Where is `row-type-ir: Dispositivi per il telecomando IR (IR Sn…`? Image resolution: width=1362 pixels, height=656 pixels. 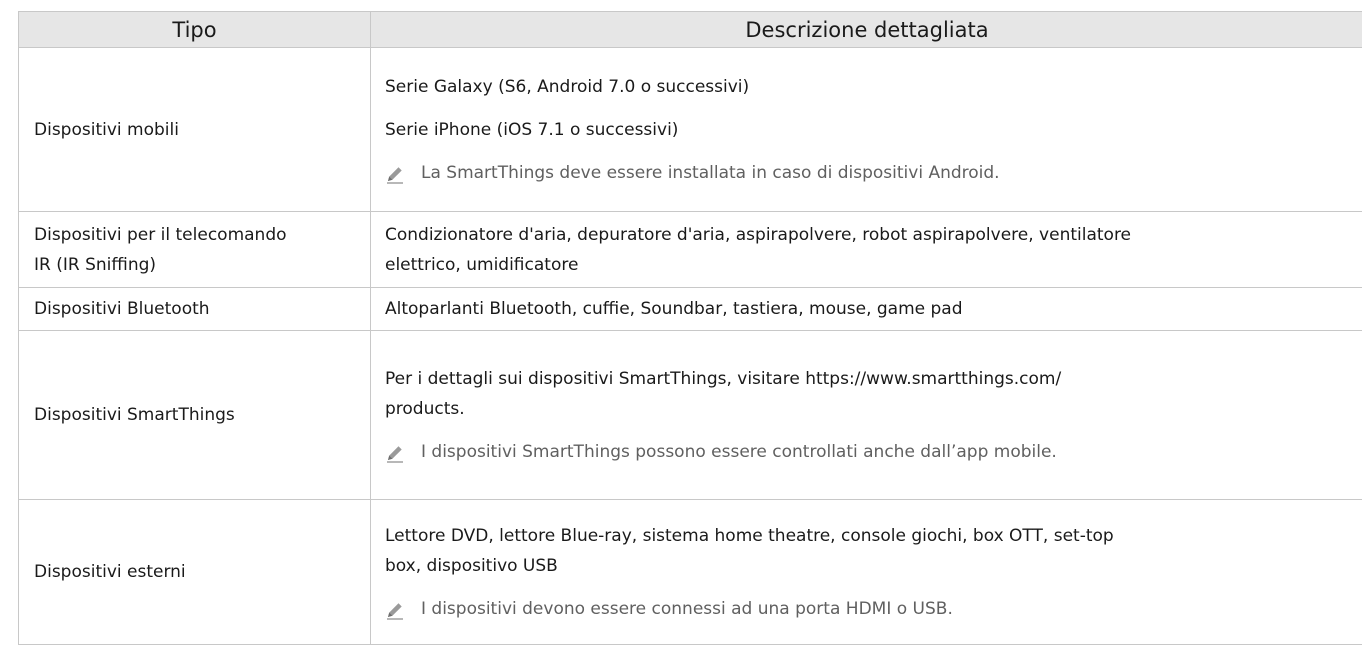 row-type-ir: Dispositivi per il telecomando IR (IR Sn… is located at coordinates (194, 249).